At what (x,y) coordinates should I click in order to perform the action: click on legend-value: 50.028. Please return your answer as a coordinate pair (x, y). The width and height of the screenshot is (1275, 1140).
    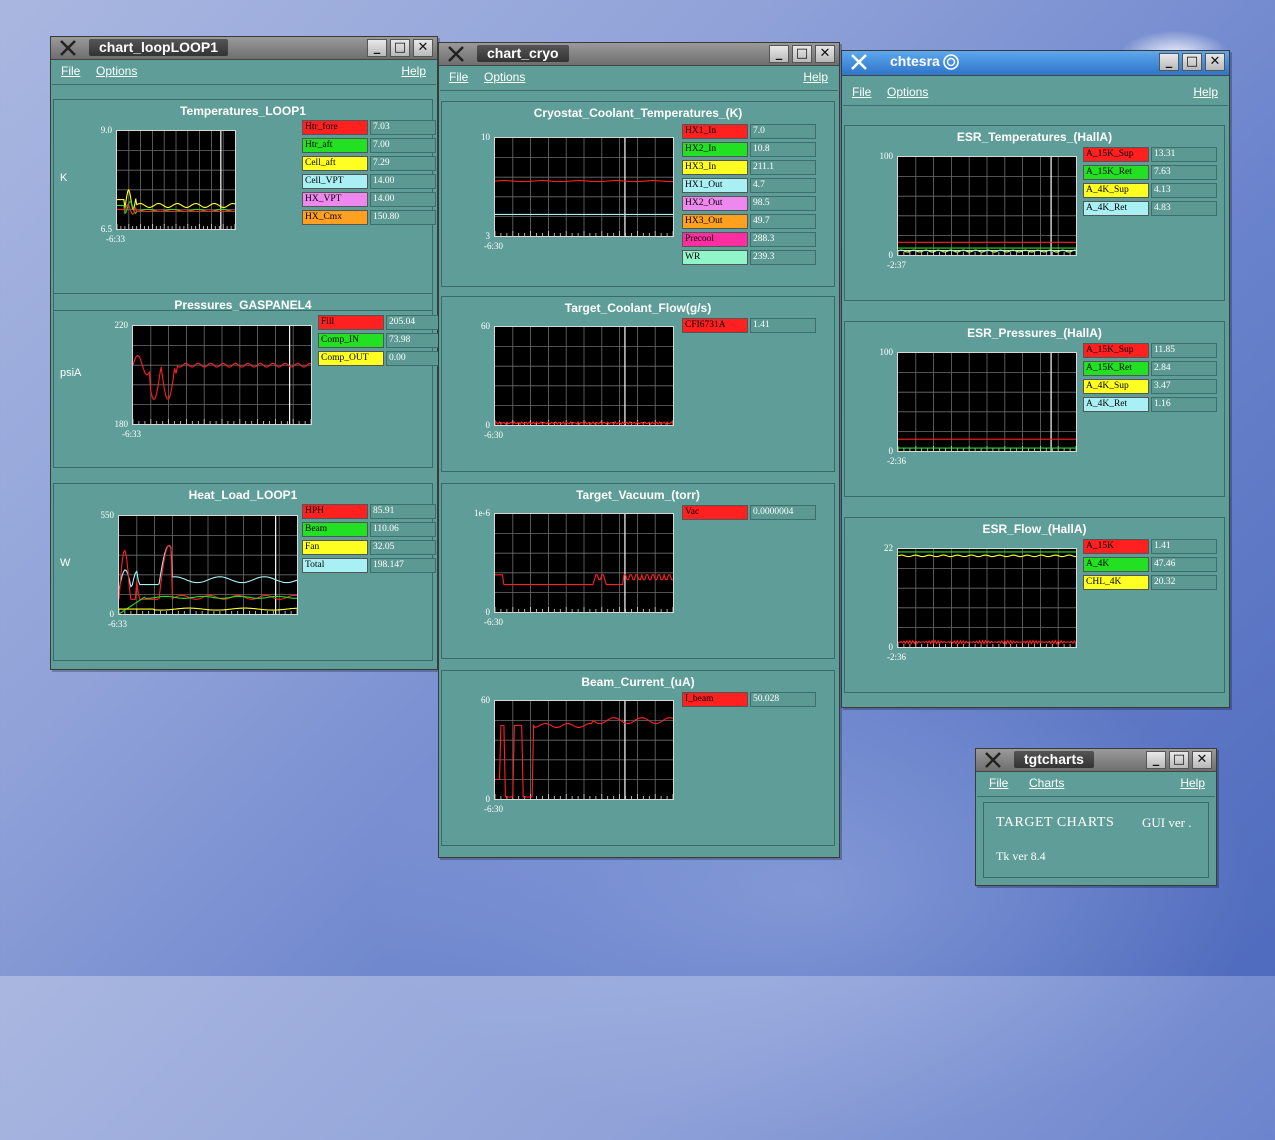
    Looking at the image, I should click on (783, 699).